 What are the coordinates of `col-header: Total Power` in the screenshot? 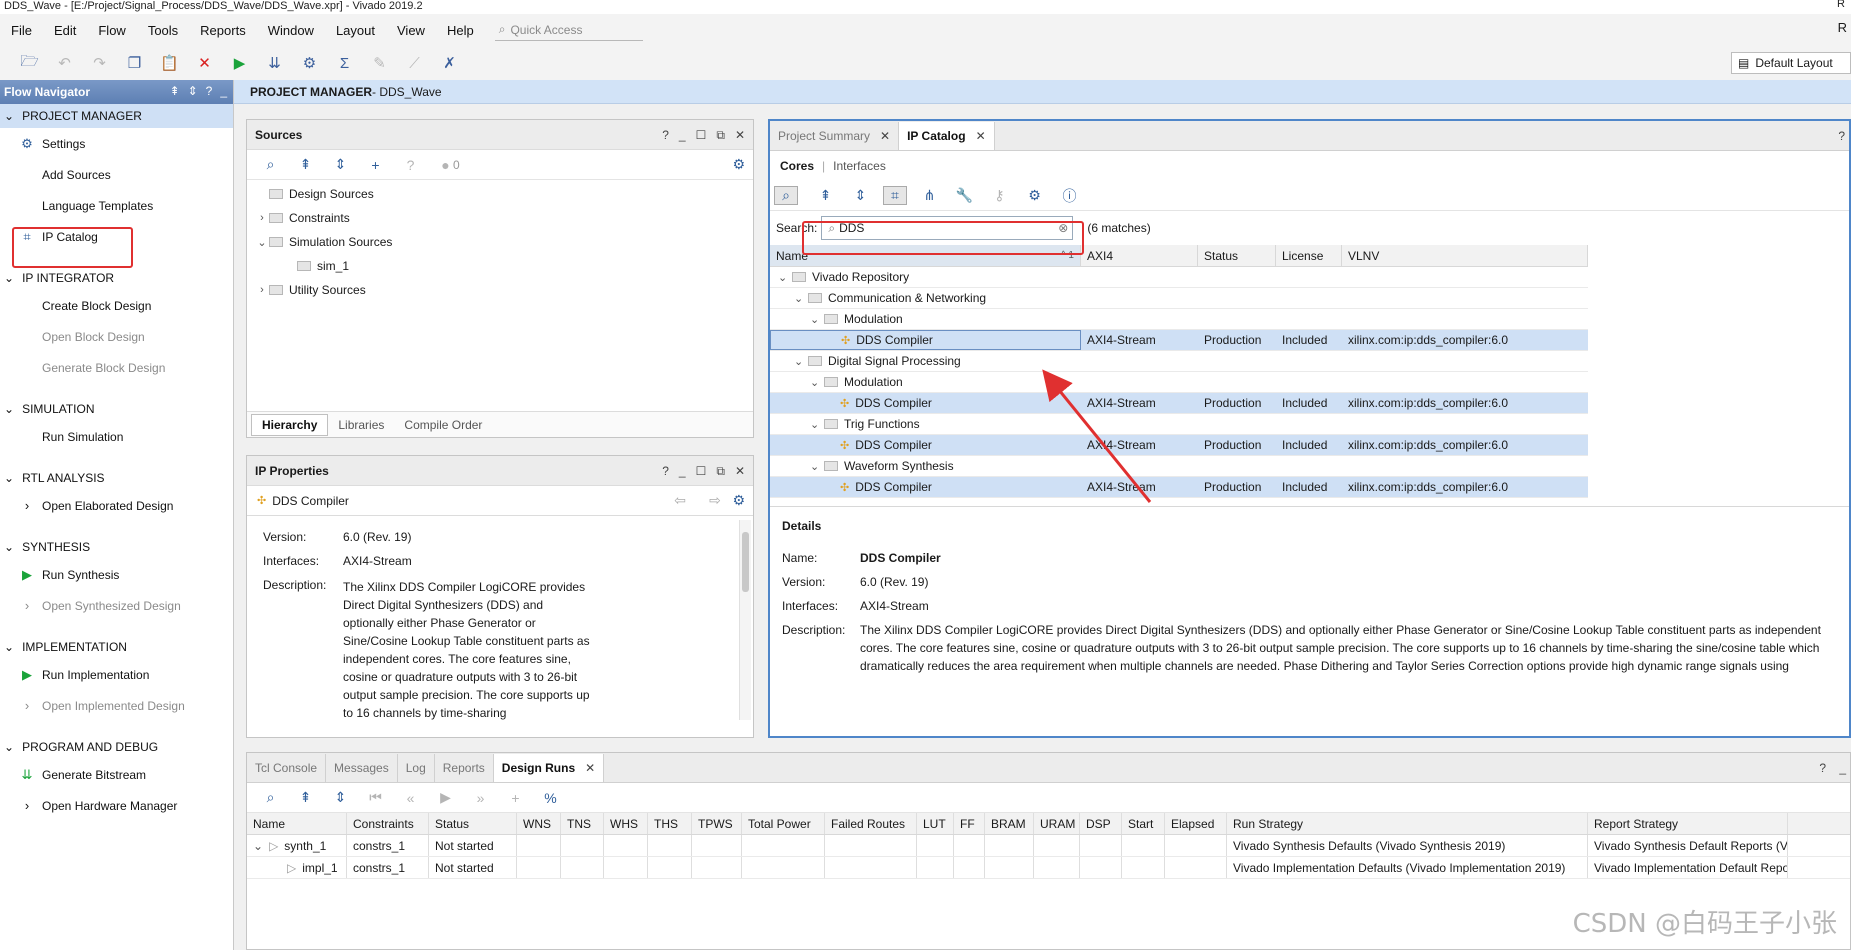 It's located at (783, 823).